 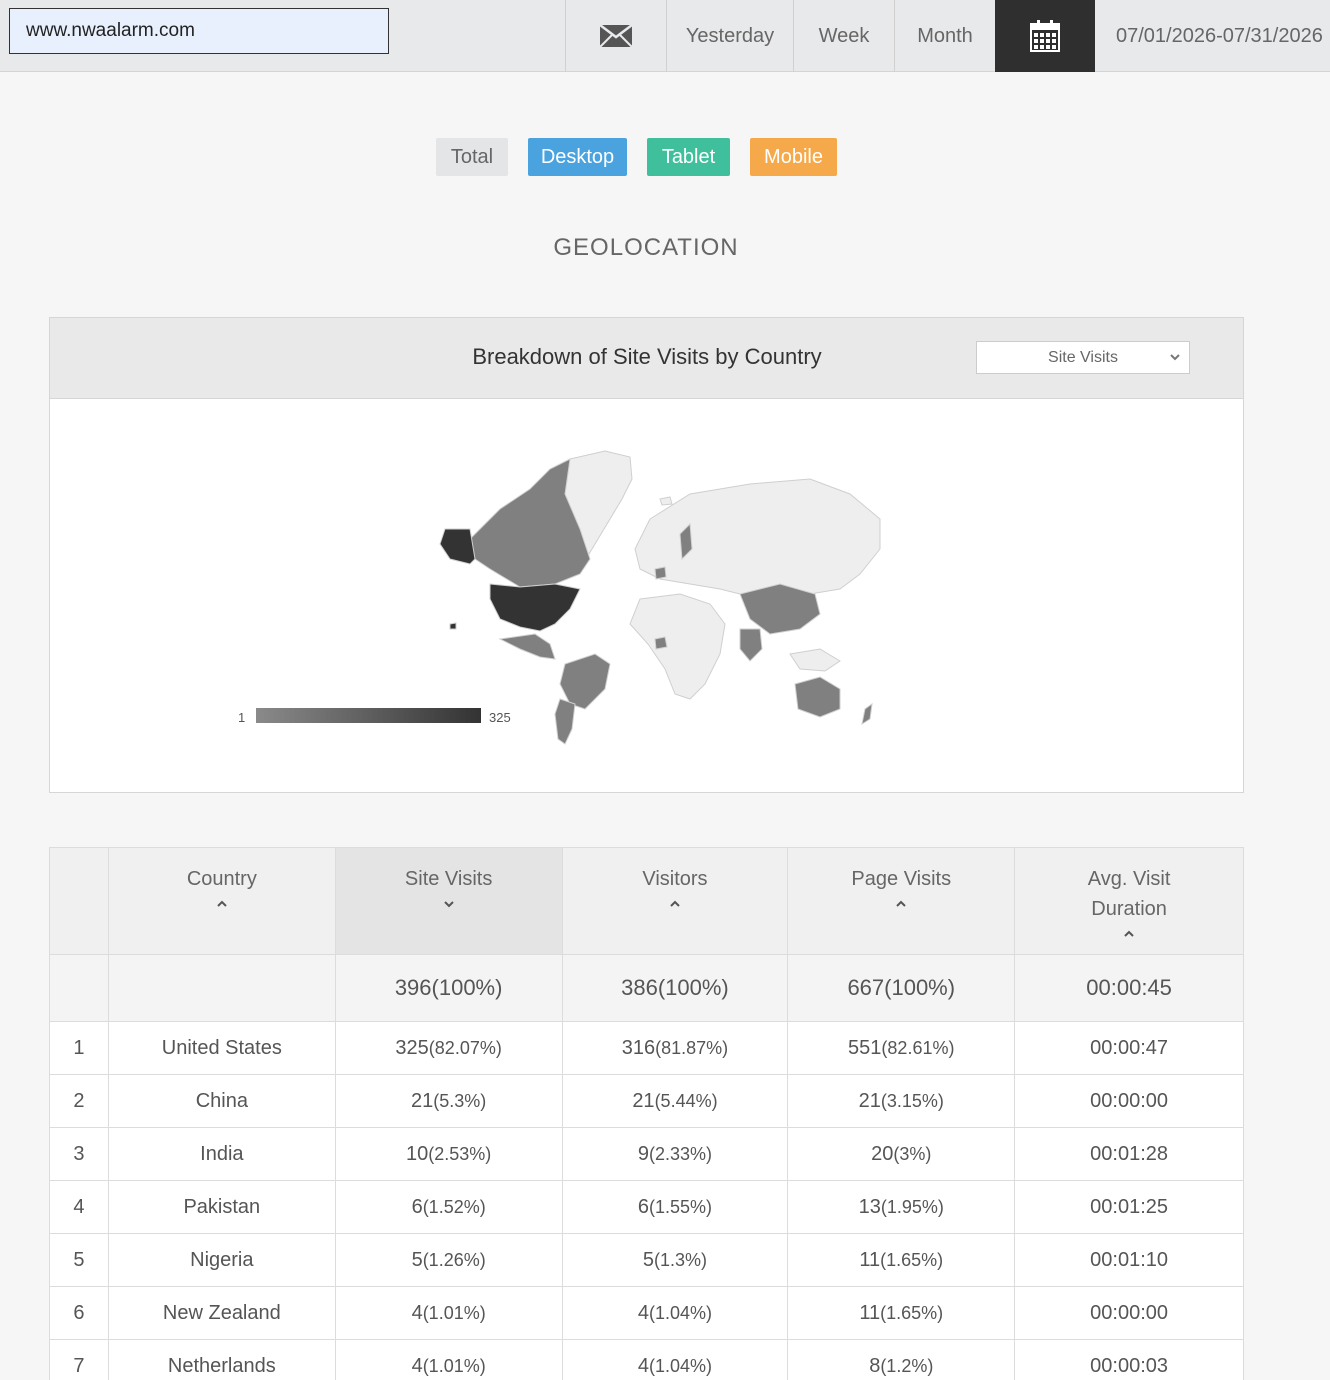 I want to click on section-title: GEOLOCATION, so click(x=646, y=247).